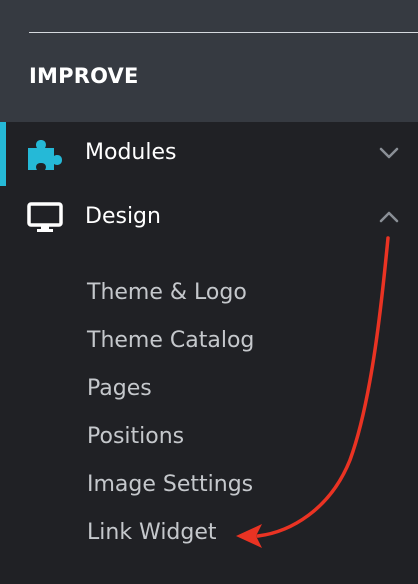  What do you see at coordinates (389, 217) in the screenshot?
I see `chevron-up-icon` at bounding box center [389, 217].